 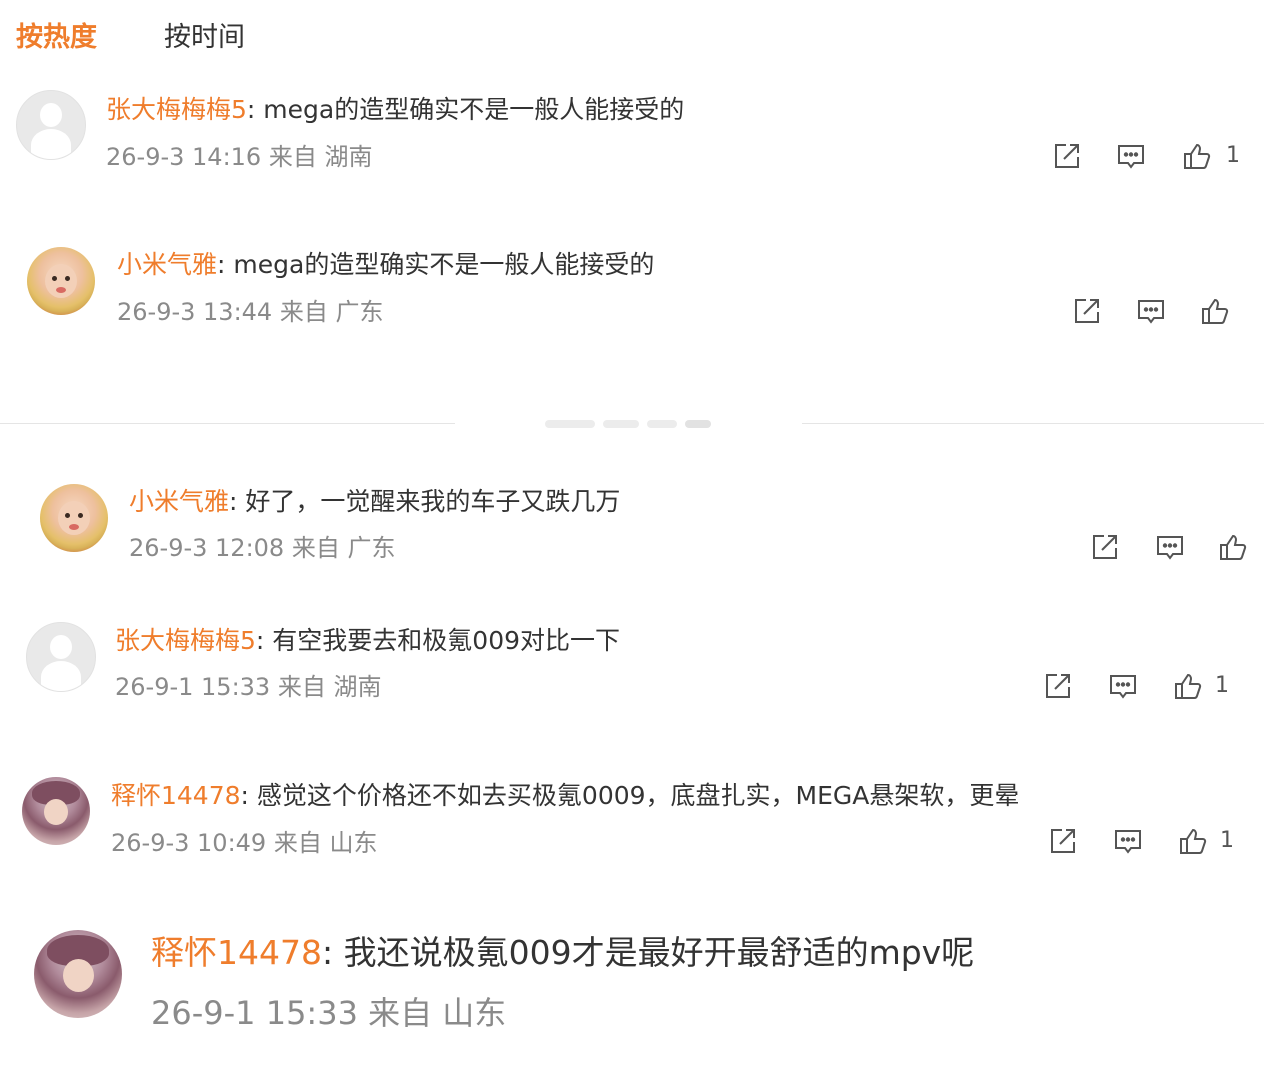 I want to click on tab-sort-by-hot: 按热度, so click(x=56, y=38).